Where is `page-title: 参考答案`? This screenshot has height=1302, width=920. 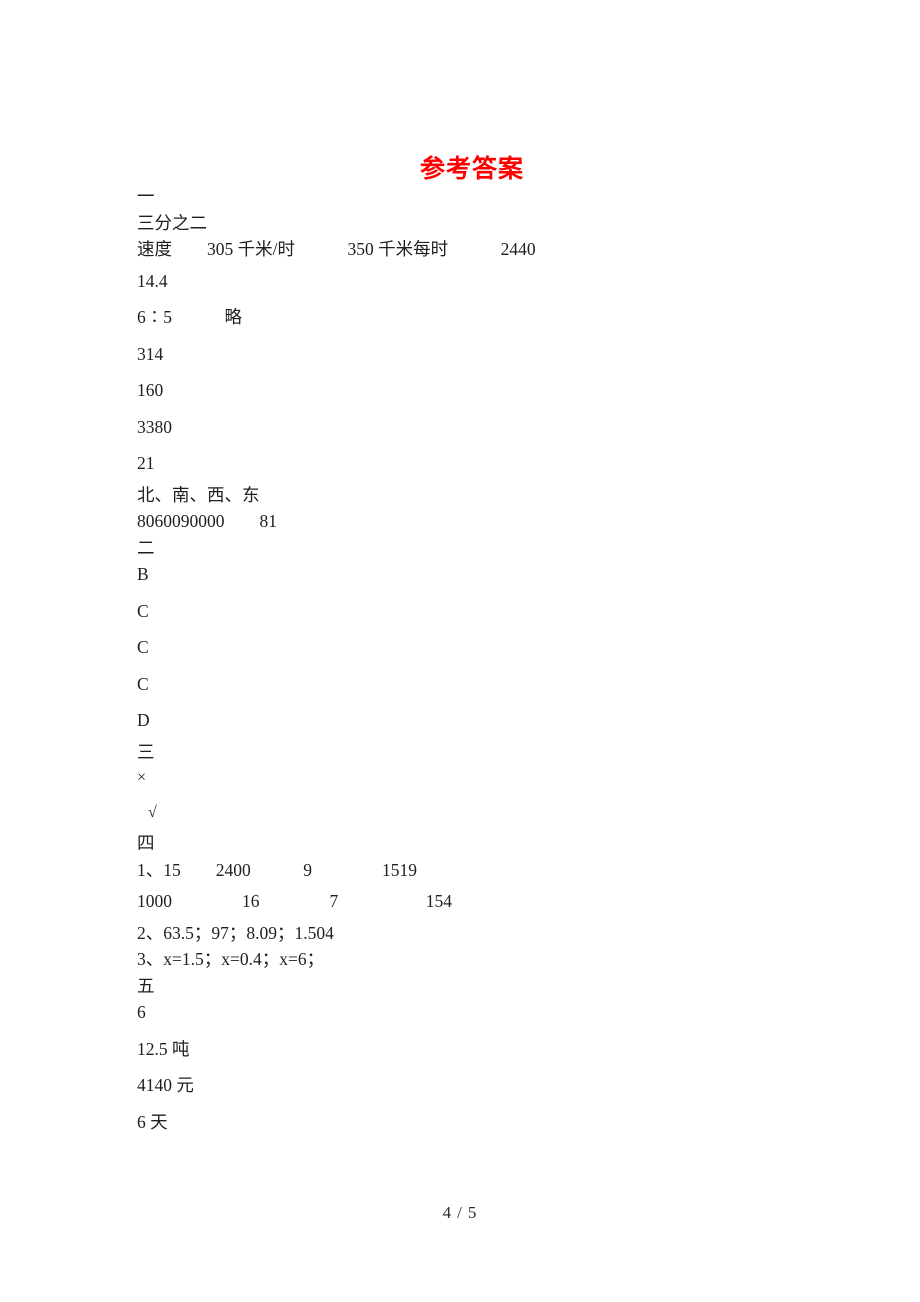 page-title: 参考答案 is located at coordinates (460, 168).